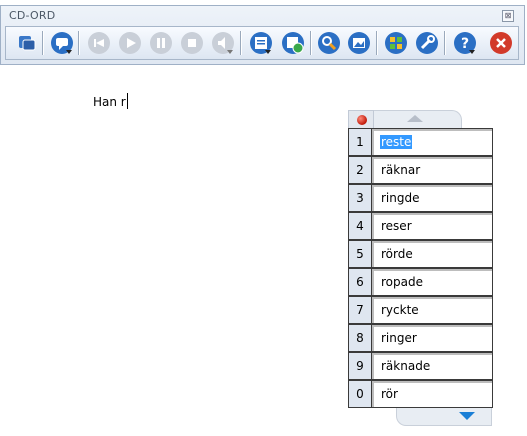 The height and width of the screenshot is (436, 527). What do you see at coordinates (432, 366) in the screenshot?
I see `prediction-word-cell: räknade` at bounding box center [432, 366].